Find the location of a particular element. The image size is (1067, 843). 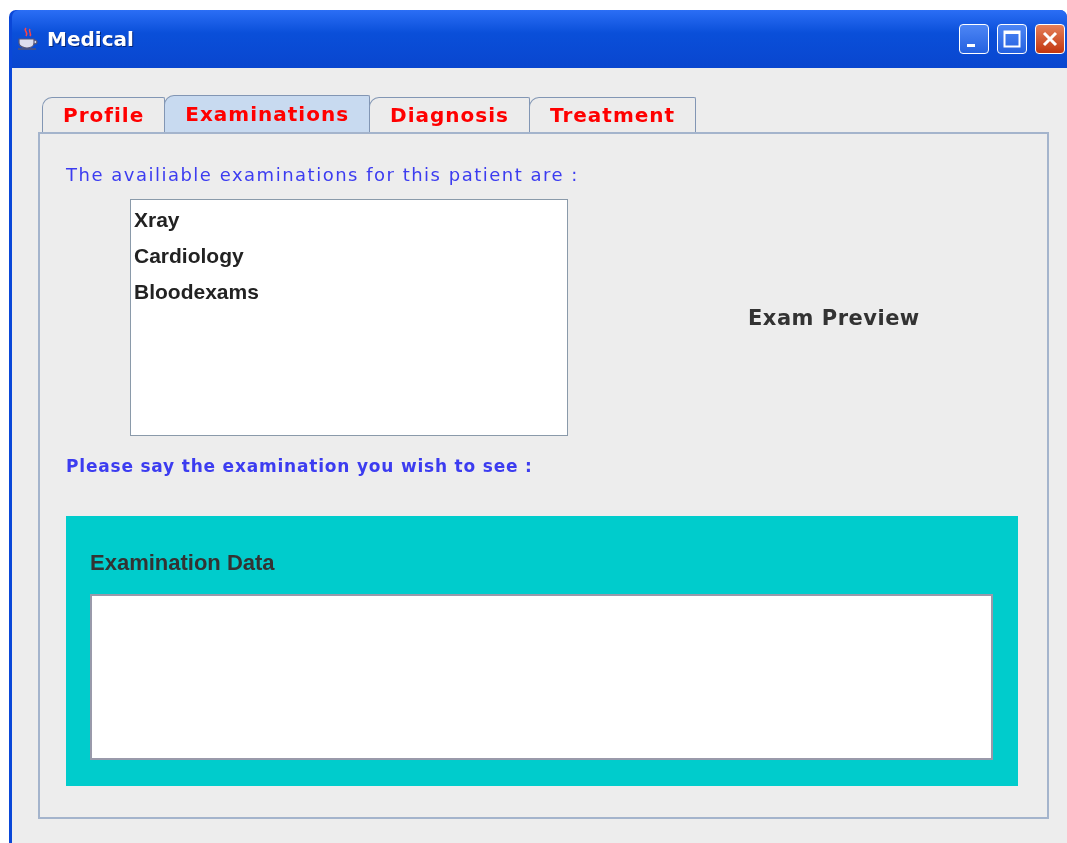

list-item: Xray is located at coordinates (349, 220).